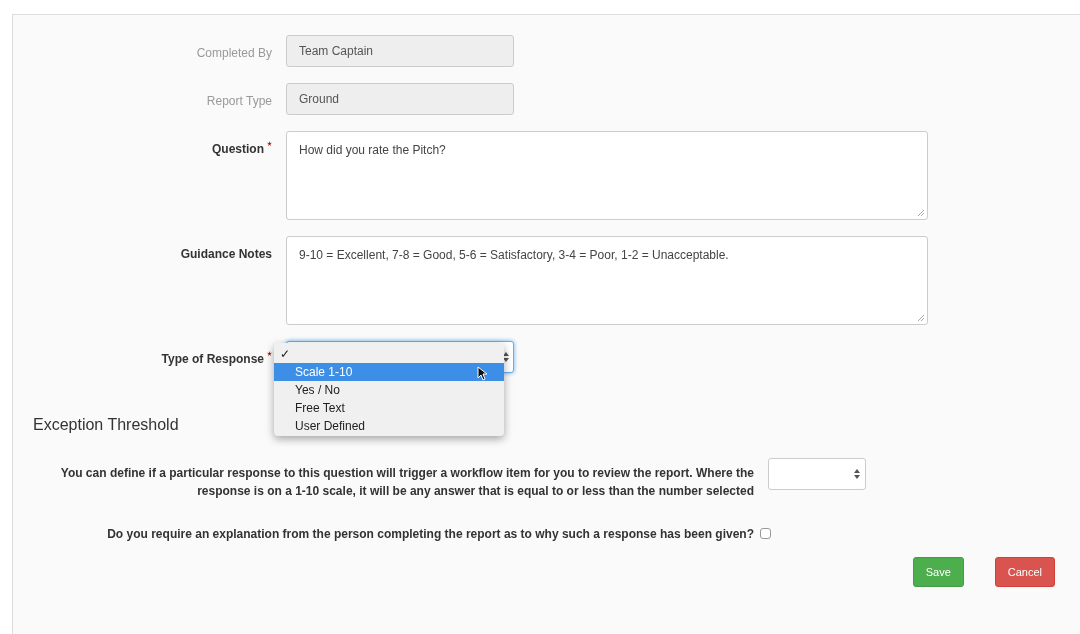  I want to click on text-area: How did you rate the Pitch?, so click(607, 175).